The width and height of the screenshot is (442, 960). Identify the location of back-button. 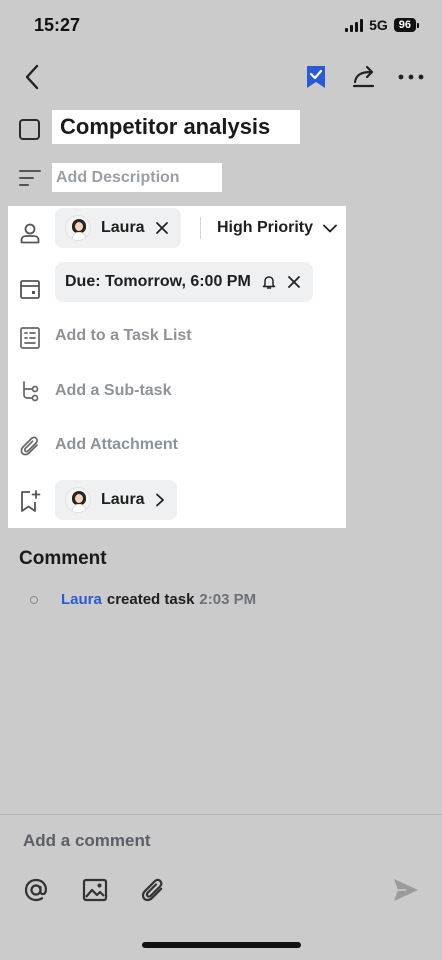
(32, 77).